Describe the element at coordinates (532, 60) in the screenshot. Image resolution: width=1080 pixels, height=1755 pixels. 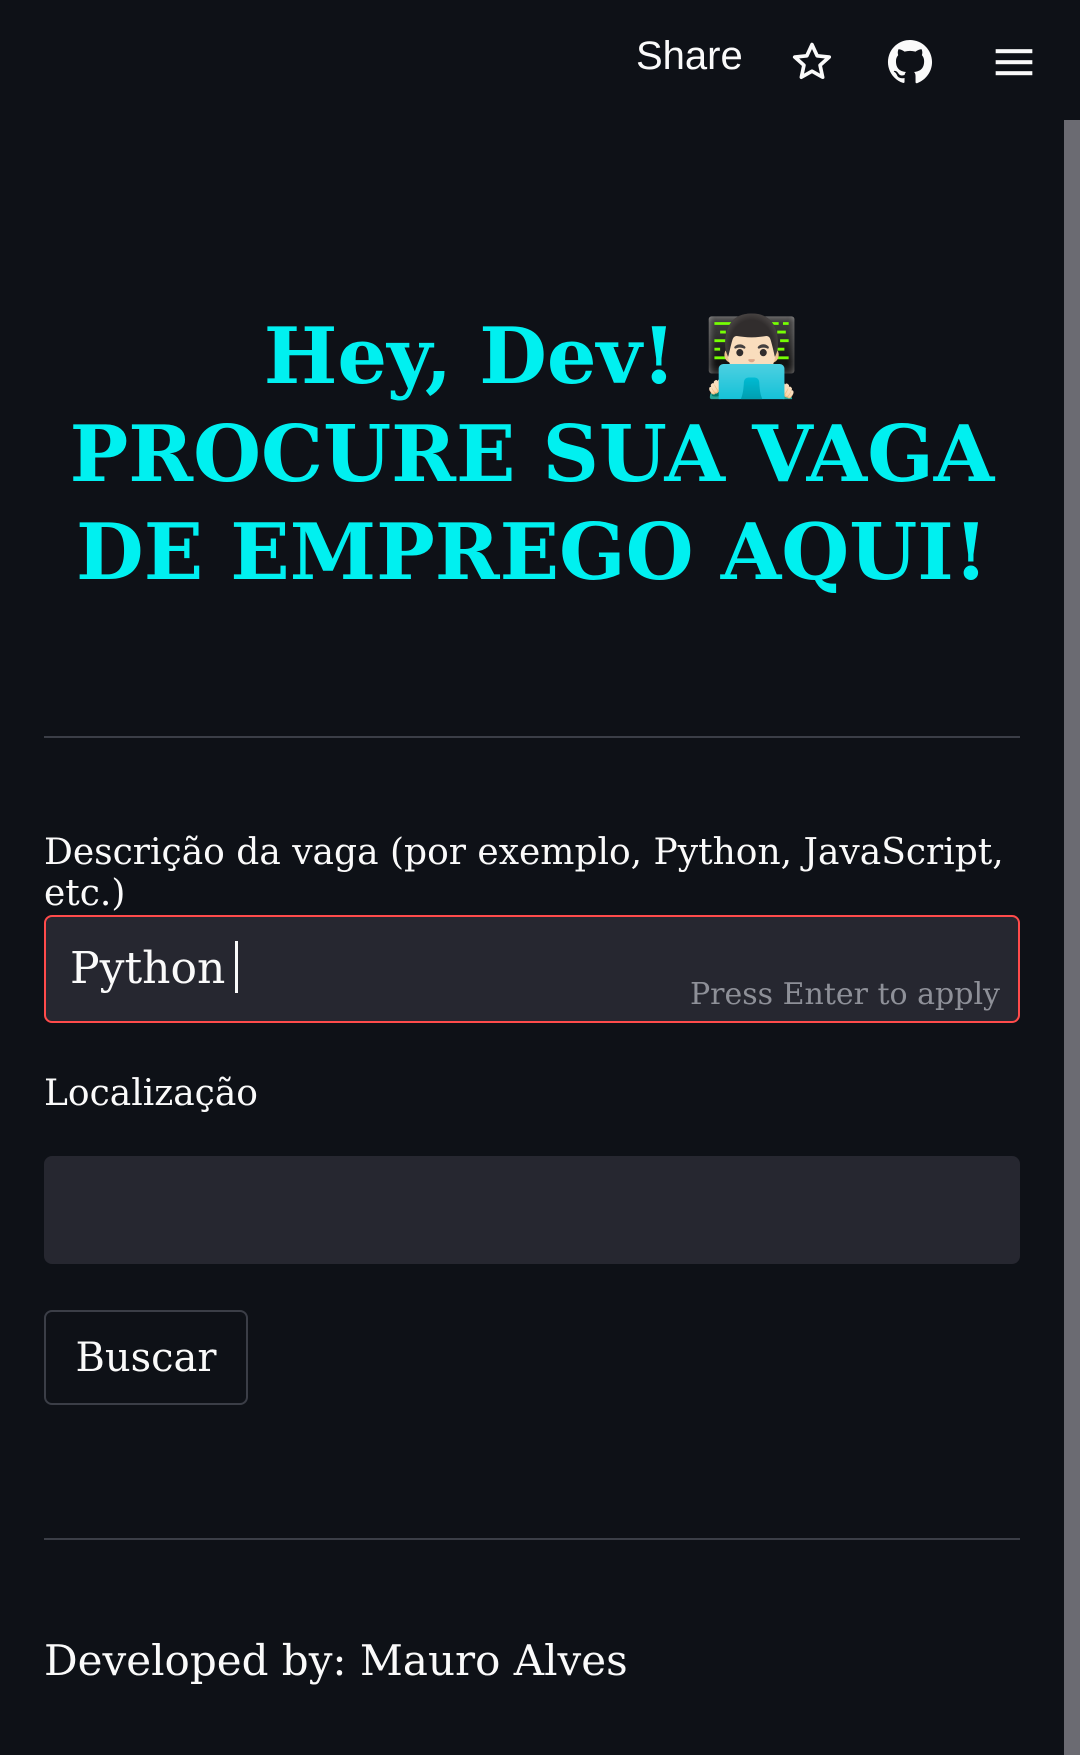
I see `top-toolbar: Share` at that location.